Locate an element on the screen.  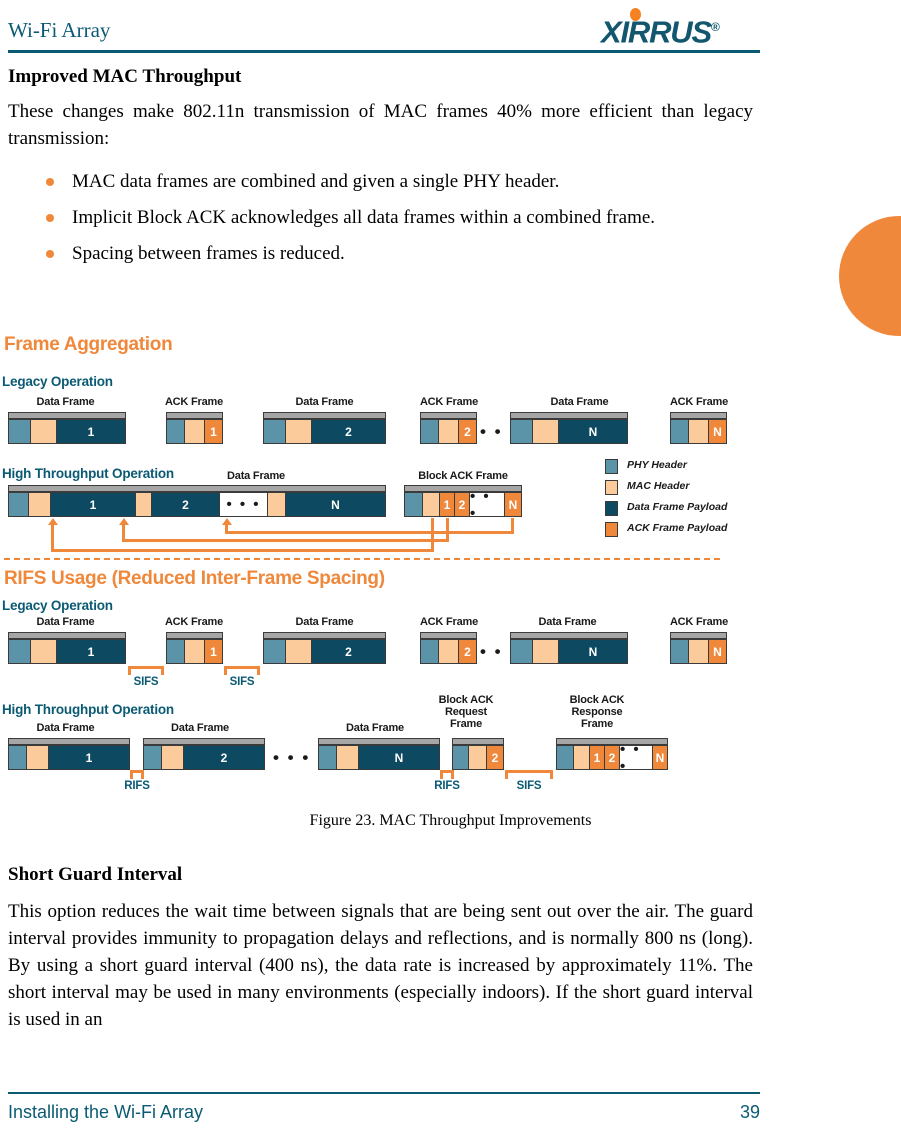
figure-section-title-frame-aggregation: Frame Aggregation is located at coordinates (88, 344).